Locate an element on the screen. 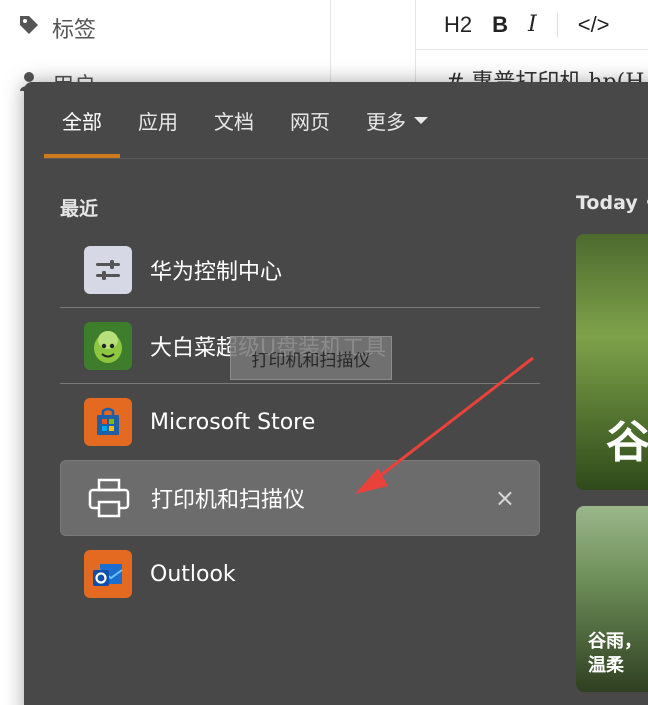 The height and width of the screenshot is (705, 648). tab-apps: 应用 is located at coordinates (158, 120).